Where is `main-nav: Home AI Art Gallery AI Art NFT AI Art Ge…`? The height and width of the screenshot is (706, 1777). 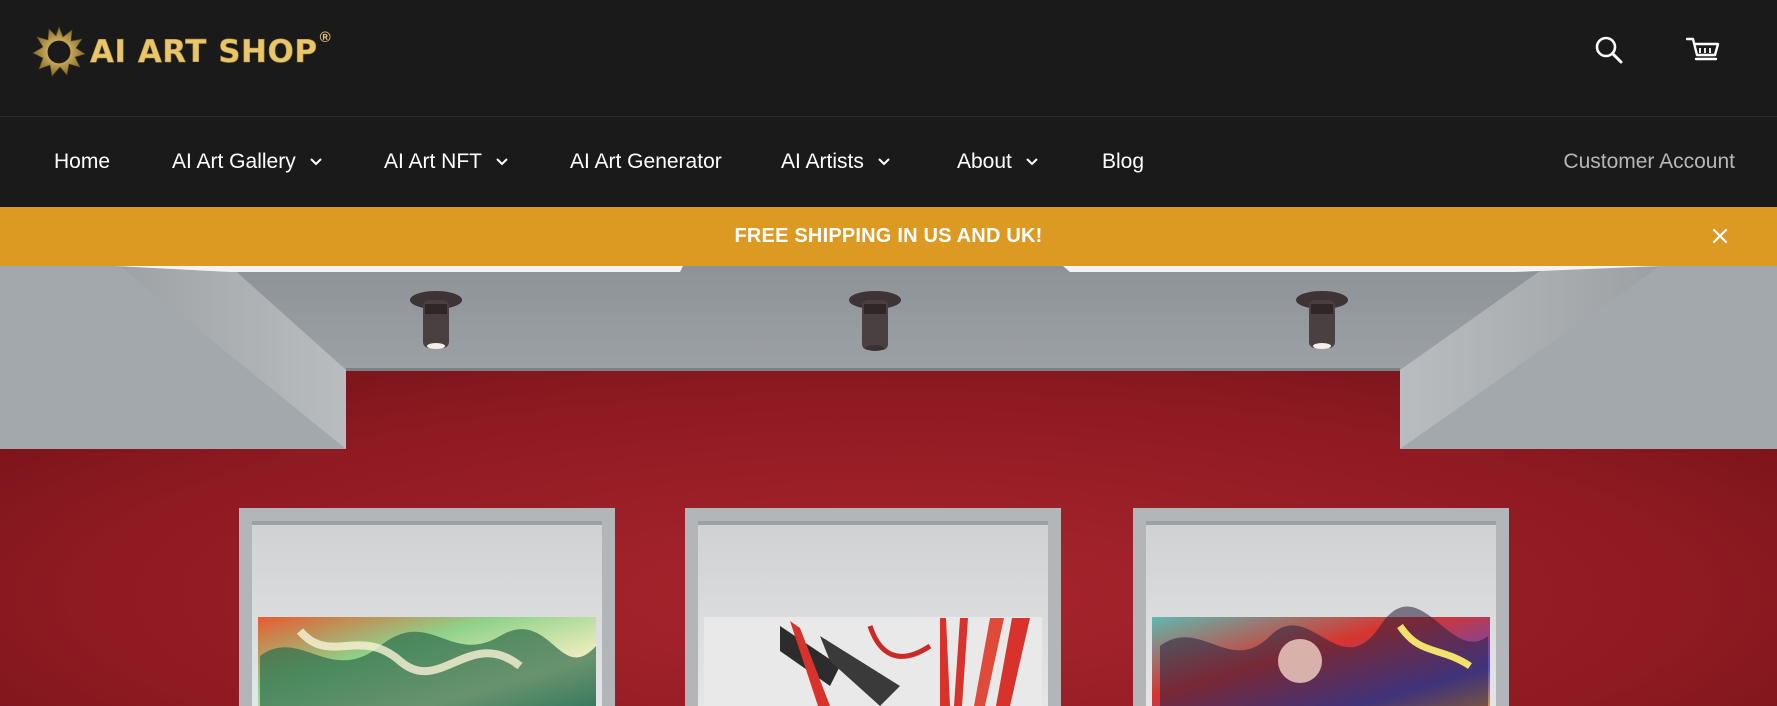
main-nav: Home AI Art Gallery AI Art NFT AI Art Ge… is located at coordinates (888, 162).